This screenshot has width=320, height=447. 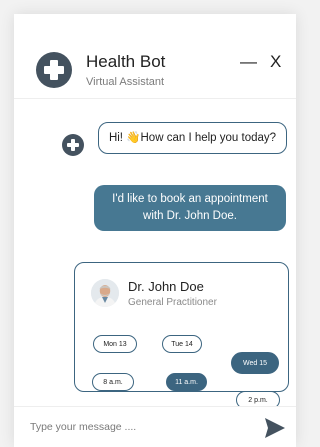 I want to click on medical-cross-icon, so click(x=54, y=70).